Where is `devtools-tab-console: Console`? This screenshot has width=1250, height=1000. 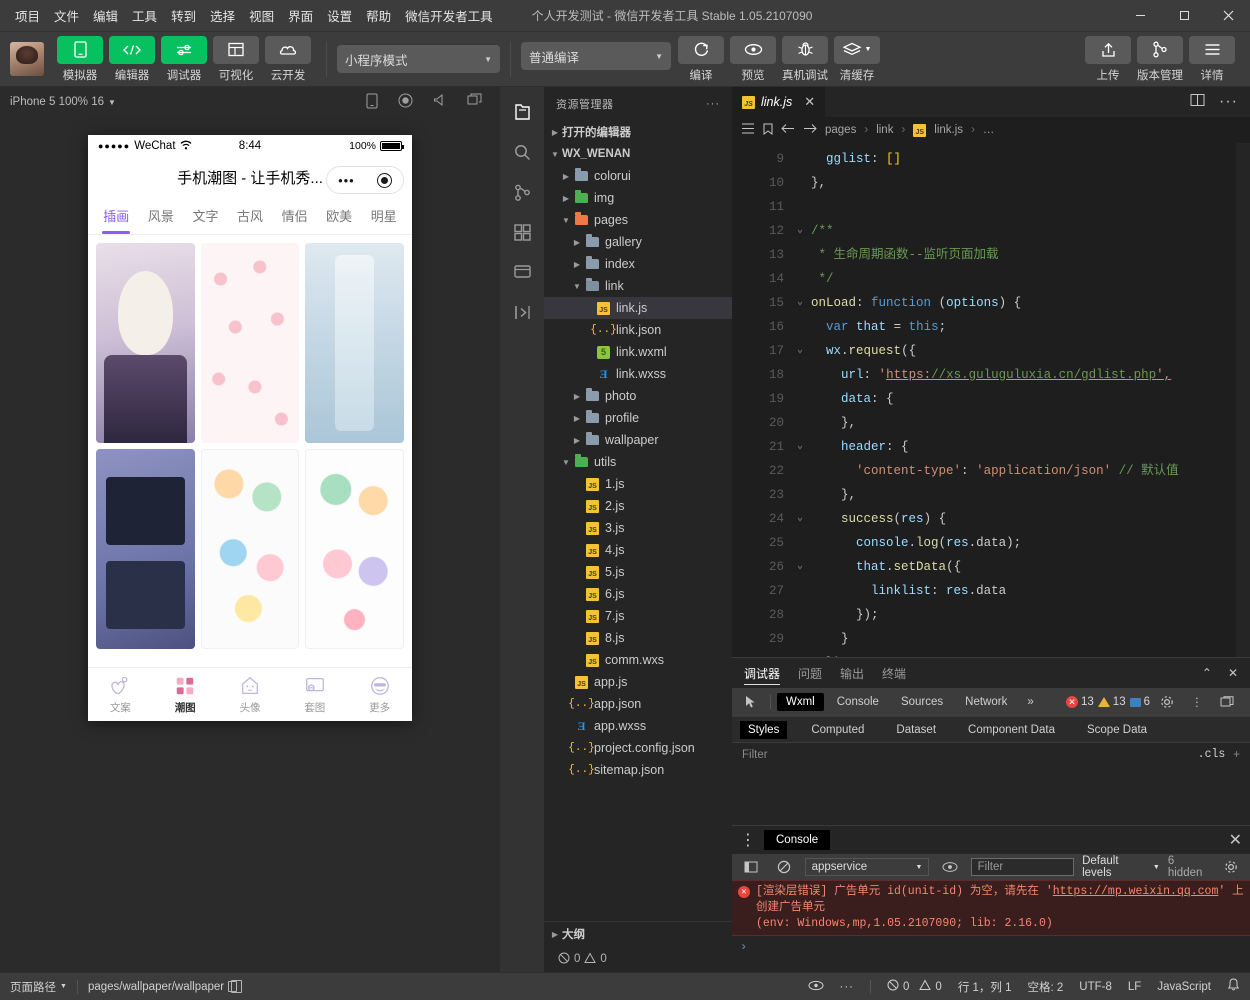 devtools-tab-console: Console is located at coordinates (858, 702).